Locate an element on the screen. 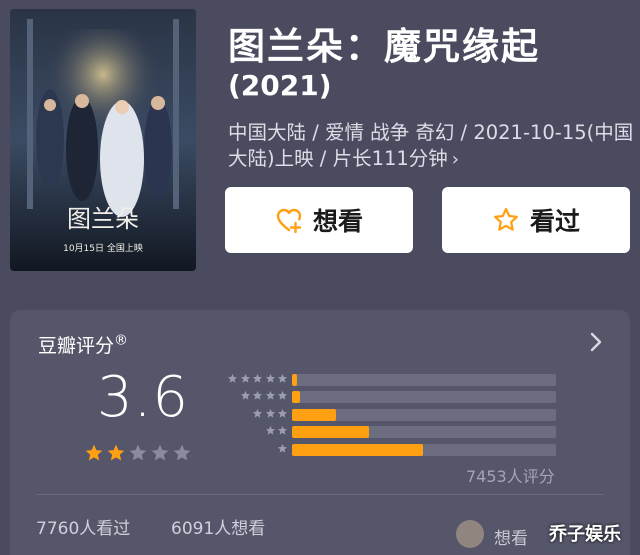 The image size is (640, 555). heart-plus-icon is located at coordinates (289, 220).